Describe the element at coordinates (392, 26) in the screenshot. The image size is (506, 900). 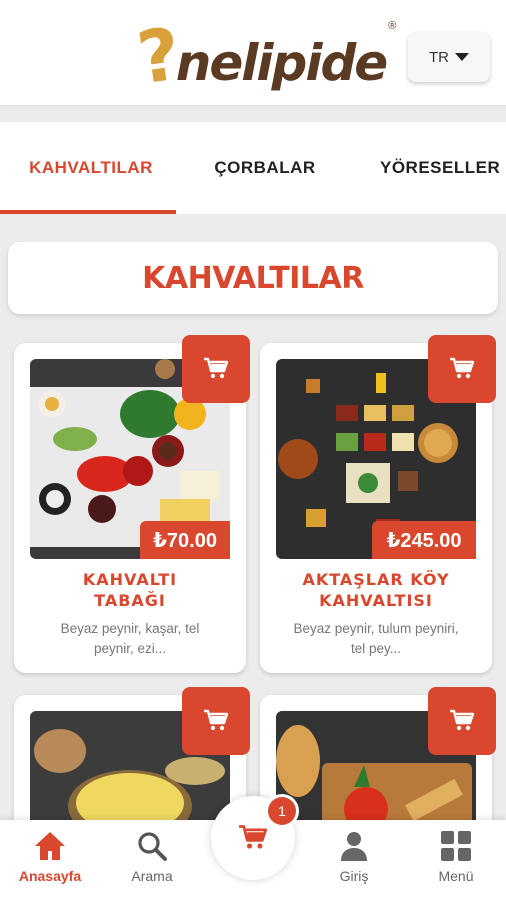
I see `logo-registered-mark: ®` at that location.